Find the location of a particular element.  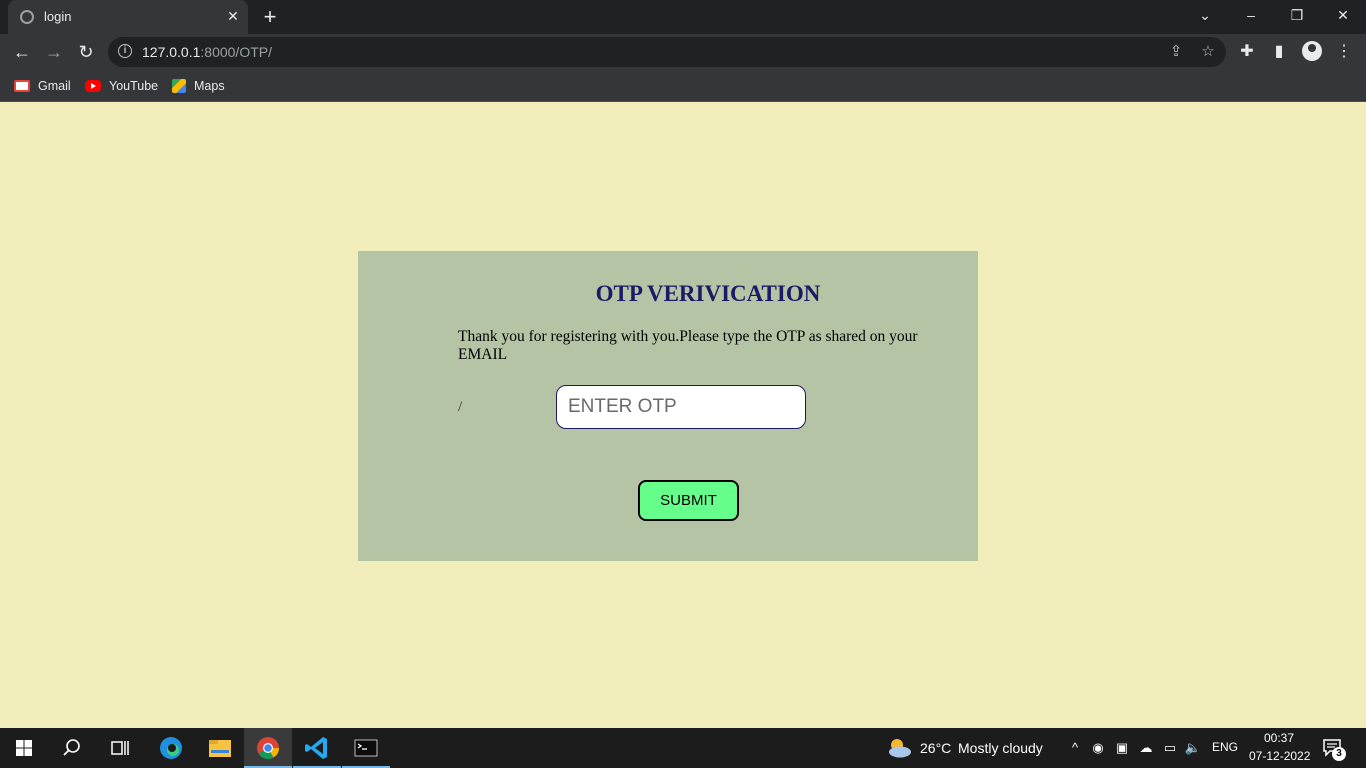

start-button is located at coordinates (24, 748).